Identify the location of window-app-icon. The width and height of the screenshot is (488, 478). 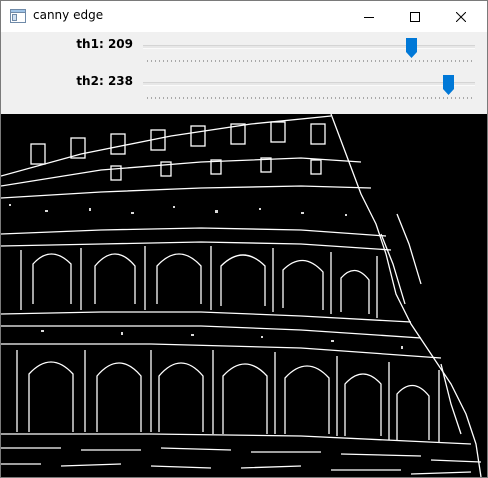
(18, 16).